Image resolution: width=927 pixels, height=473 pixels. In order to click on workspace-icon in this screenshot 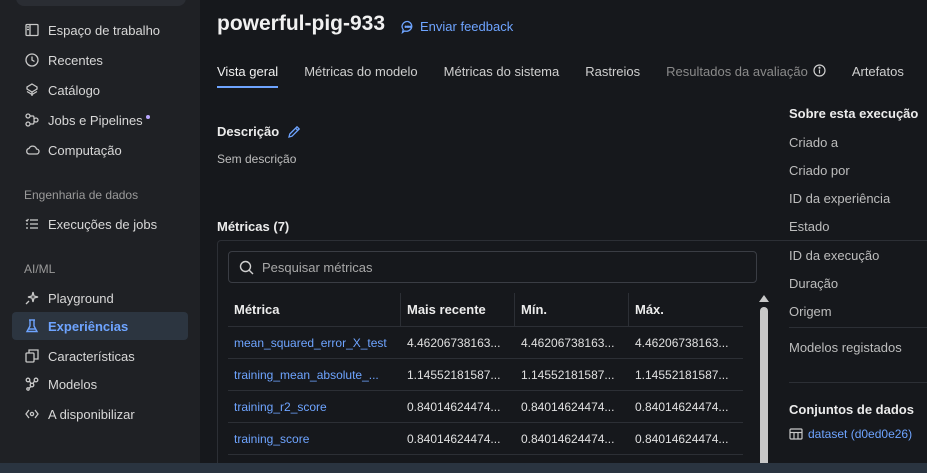, I will do `click(32, 30)`.